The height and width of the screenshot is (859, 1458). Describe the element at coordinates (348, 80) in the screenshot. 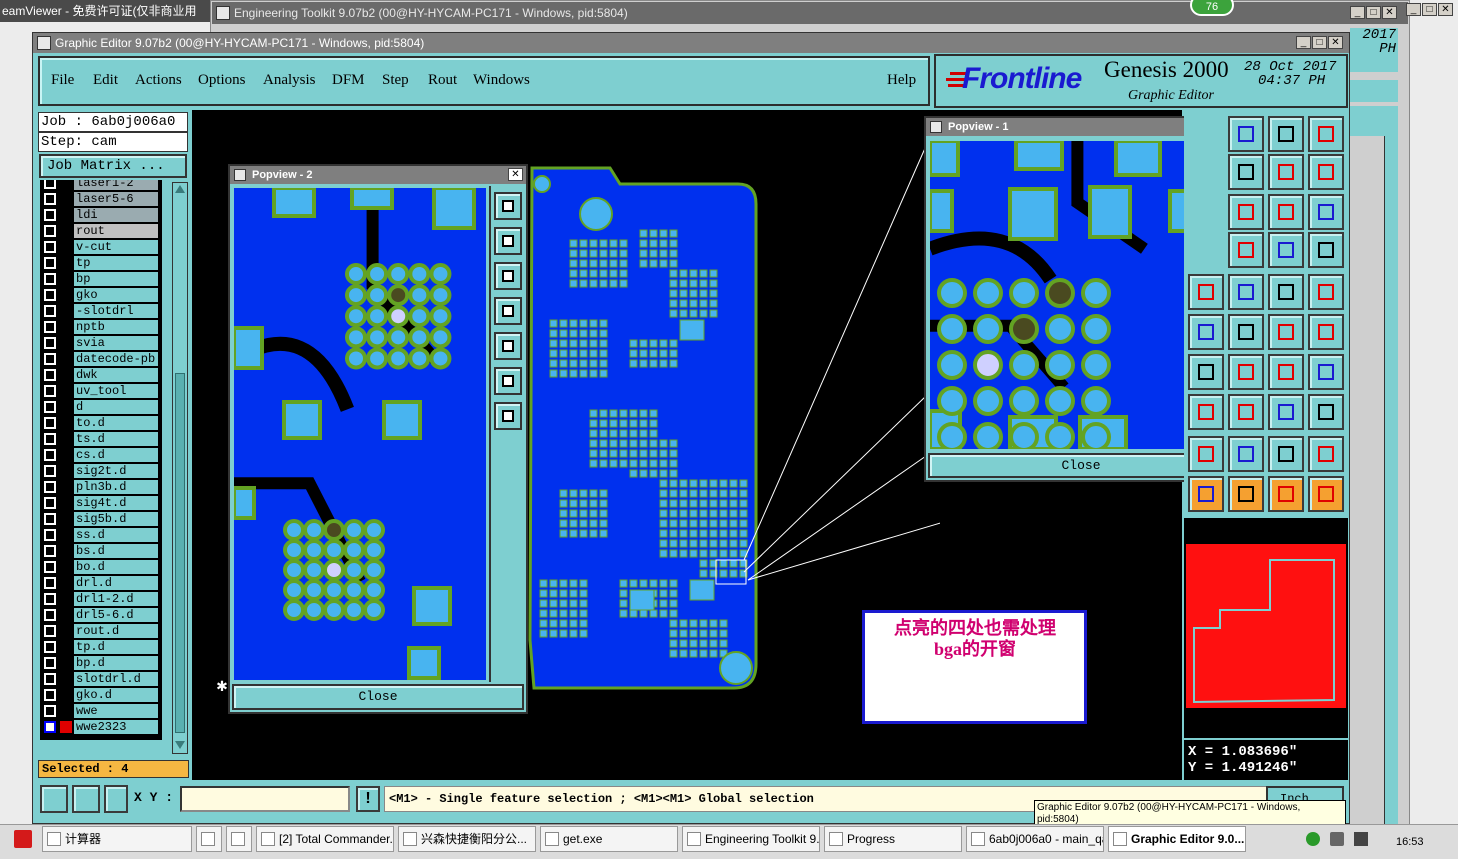

I see `menu-dfm: DFM` at that location.